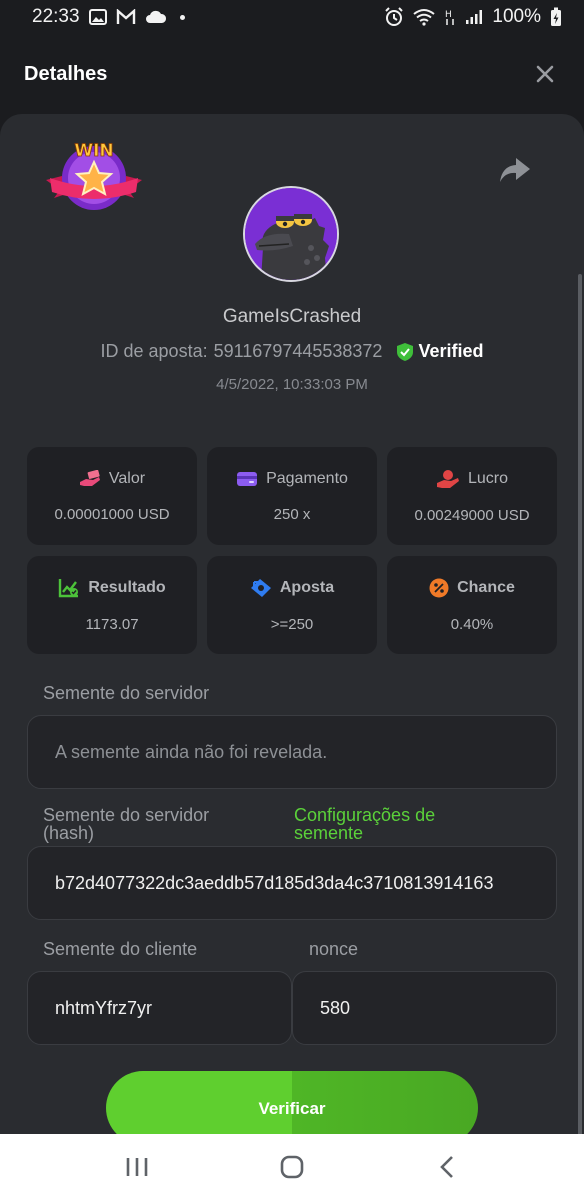 The image size is (584, 1200). Describe the element at coordinates (472, 624) in the screenshot. I see `stat-value: 0.40%` at that location.